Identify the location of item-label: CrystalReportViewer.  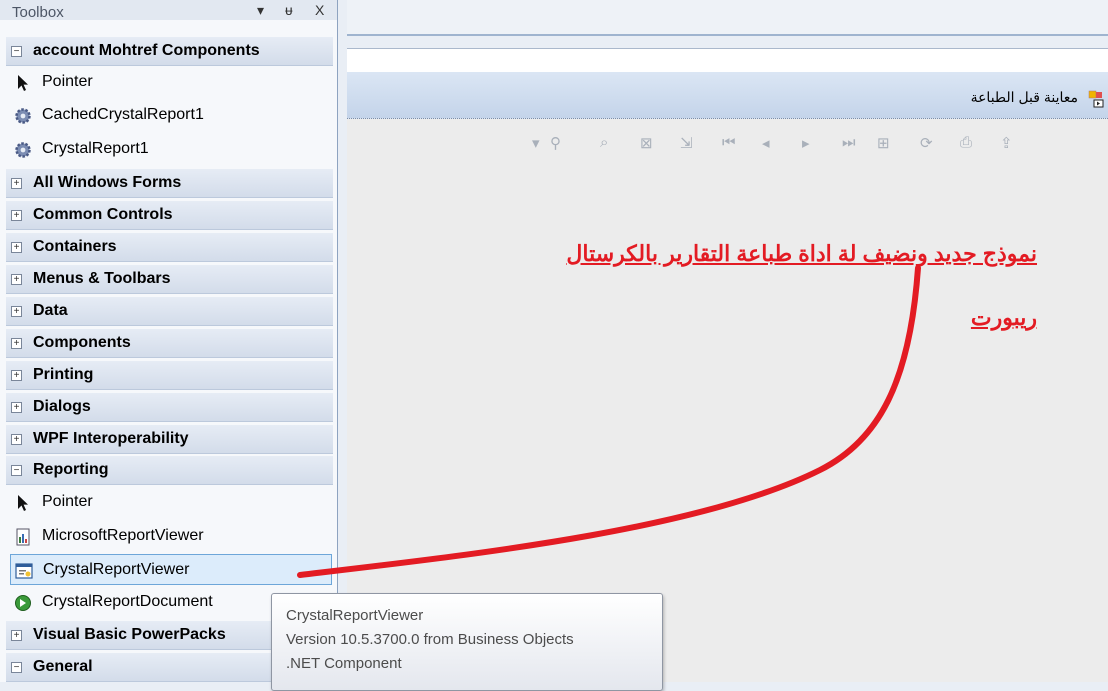
(116, 569).